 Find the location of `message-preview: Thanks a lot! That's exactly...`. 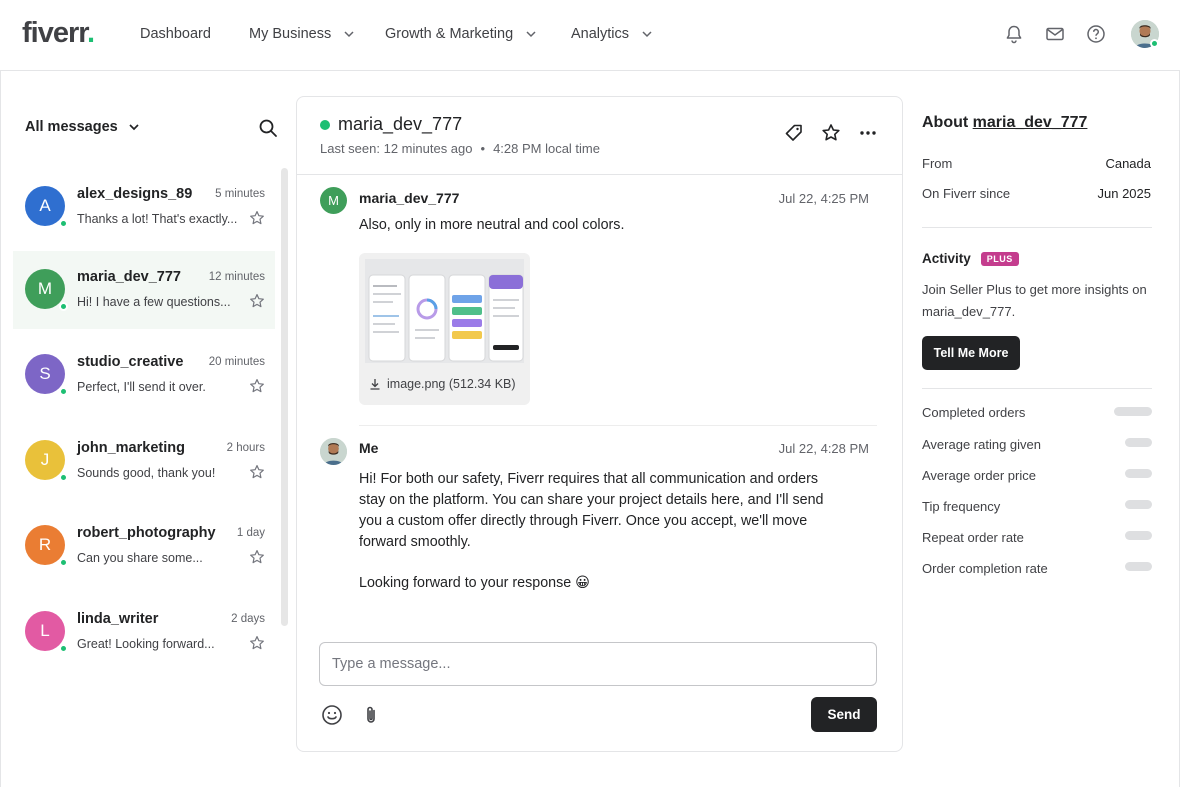

message-preview: Thanks a lot! That's exactly... is located at coordinates (157, 219).